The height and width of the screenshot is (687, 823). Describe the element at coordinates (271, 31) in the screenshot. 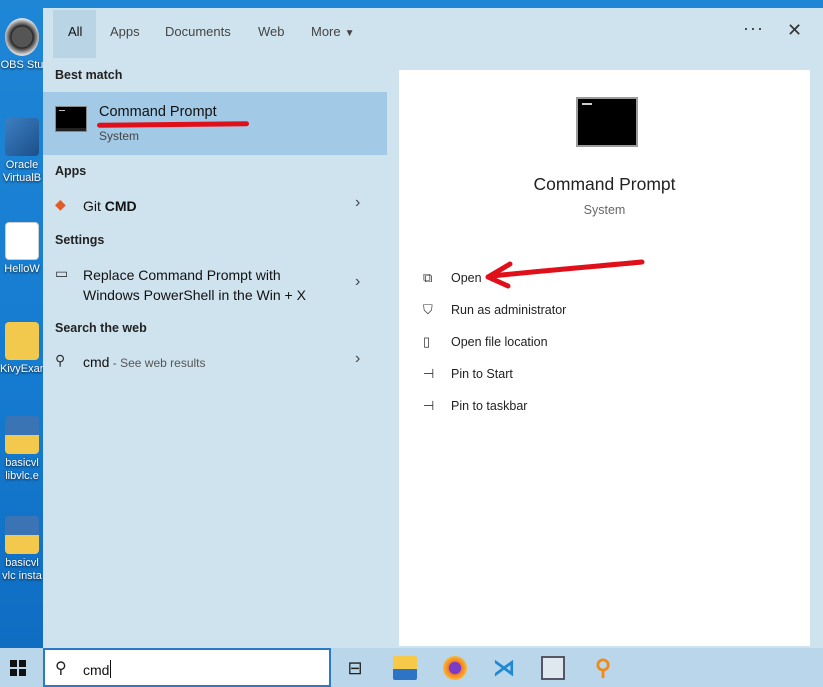

I see `tab-web: Web` at that location.